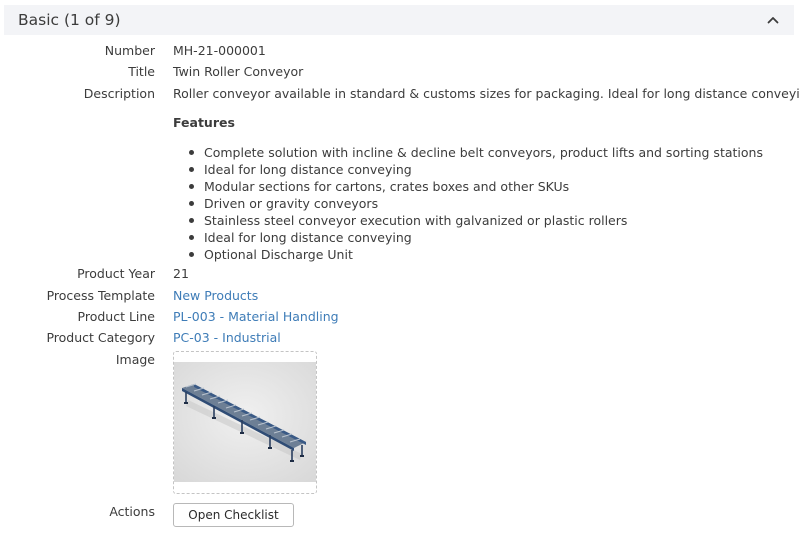  What do you see at coordinates (400, 319) in the screenshot?
I see `field-row-product-line: Product Line PL-003 - Material Handling` at bounding box center [400, 319].